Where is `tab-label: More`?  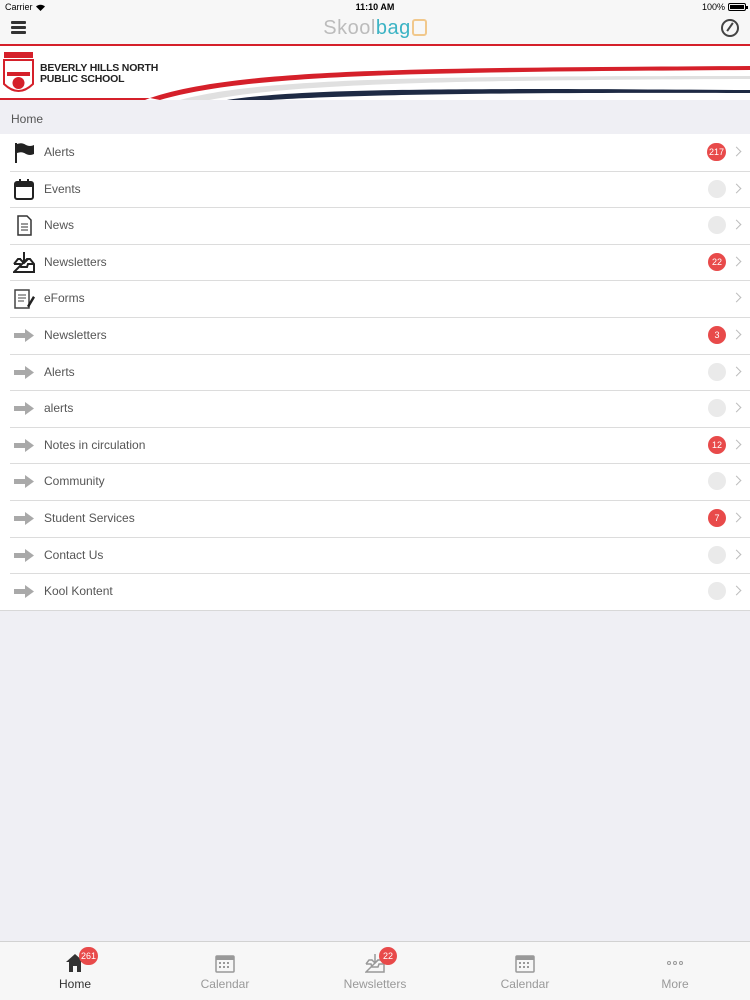
tab-label: More is located at coordinates (675, 984).